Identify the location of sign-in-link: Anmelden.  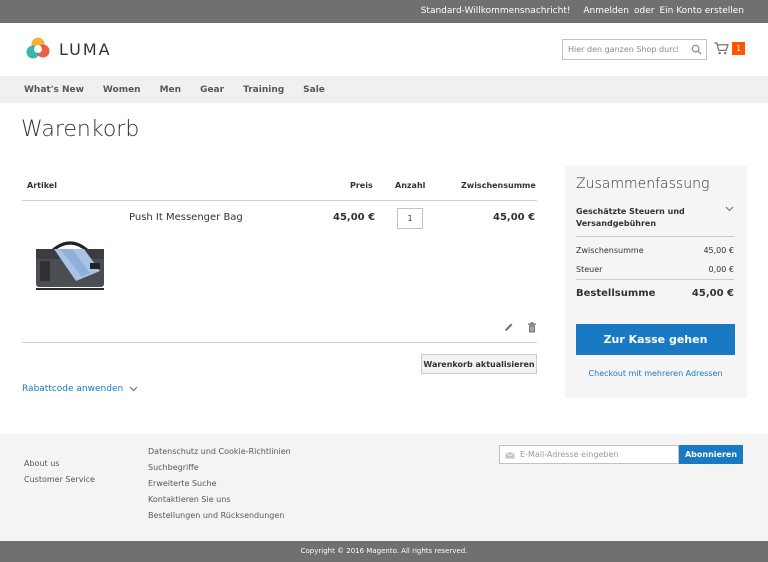
(606, 11).